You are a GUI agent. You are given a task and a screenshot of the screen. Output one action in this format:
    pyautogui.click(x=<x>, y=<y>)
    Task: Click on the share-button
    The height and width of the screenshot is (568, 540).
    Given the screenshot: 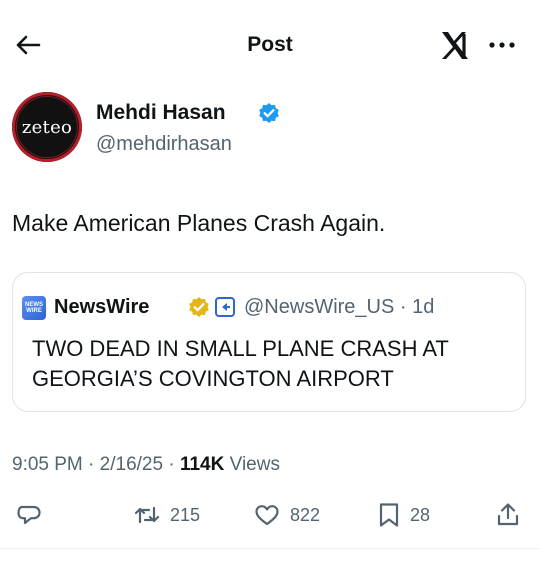 What is the action you would take?
    pyautogui.click(x=508, y=515)
    